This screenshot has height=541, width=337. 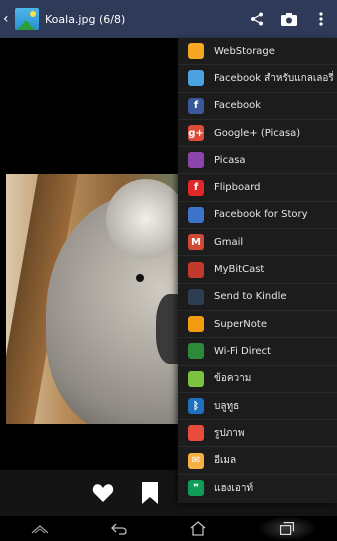 What do you see at coordinates (196, 133) in the screenshot?
I see `google-plus-icon: g+` at bounding box center [196, 133].